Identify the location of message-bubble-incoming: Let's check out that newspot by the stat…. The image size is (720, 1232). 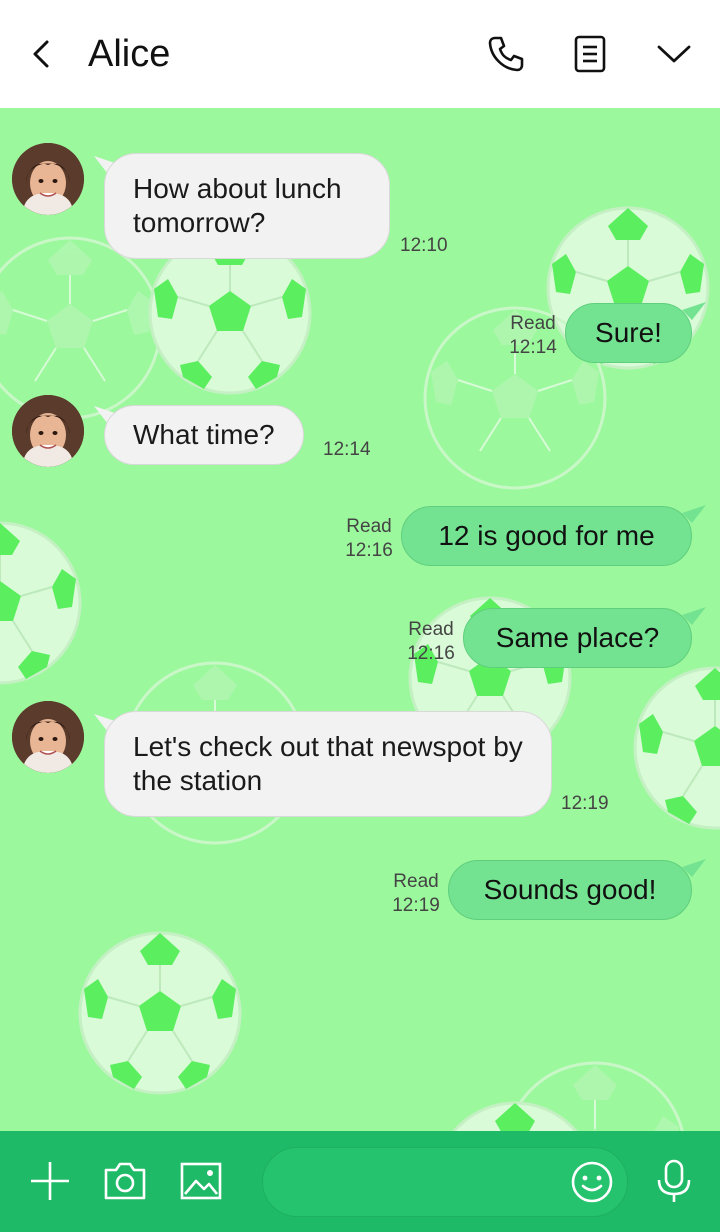
(328, 764).